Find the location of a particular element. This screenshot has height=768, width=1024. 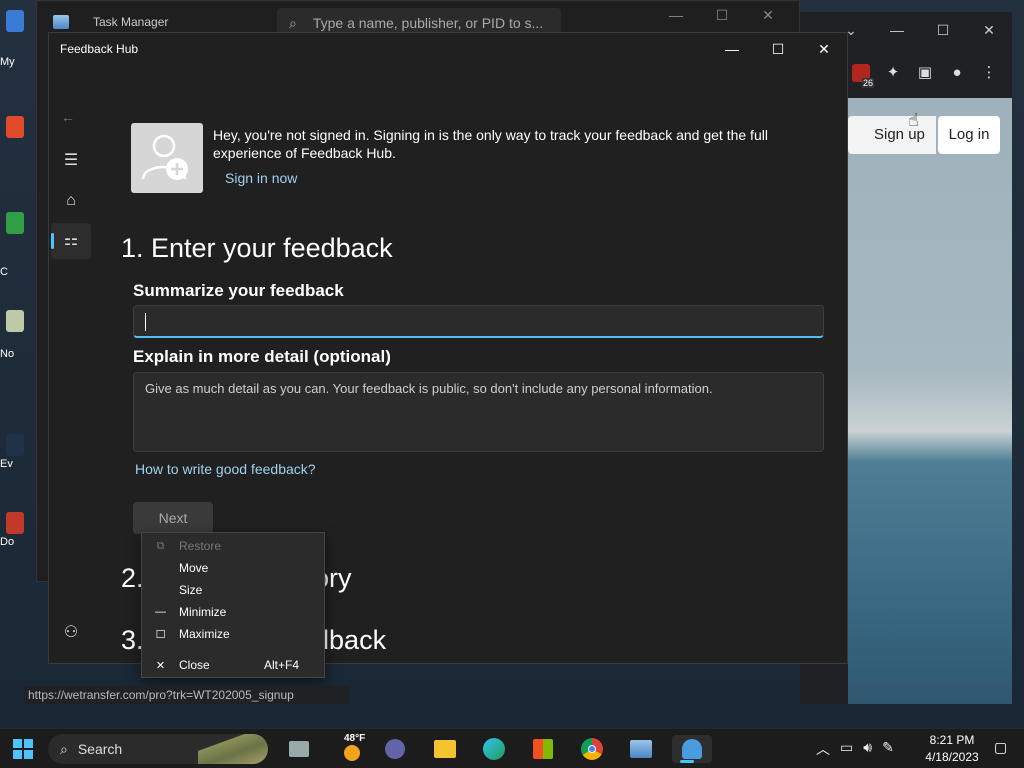

hand-cursor-icon: ☝ is located at coordinates (913, 120).